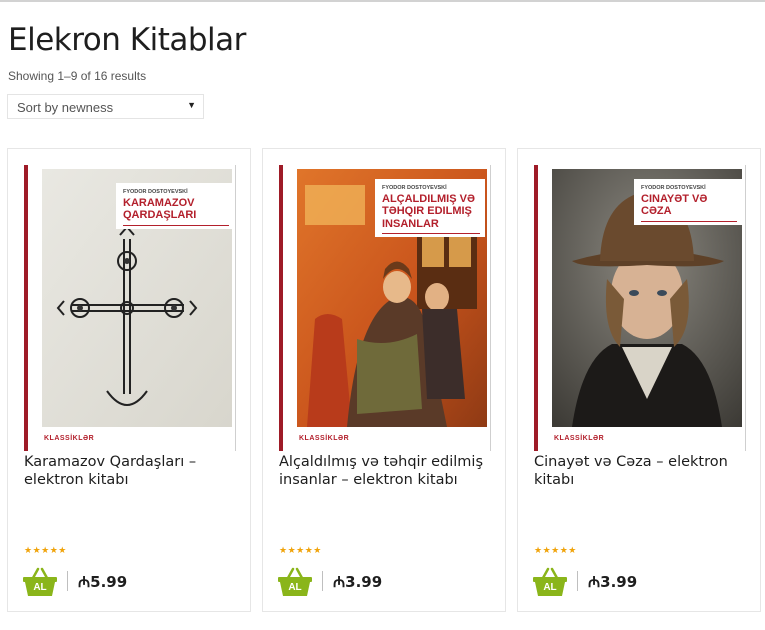  I want to click on cover-title: Karamazov Qardaşları, so click(160, 209).